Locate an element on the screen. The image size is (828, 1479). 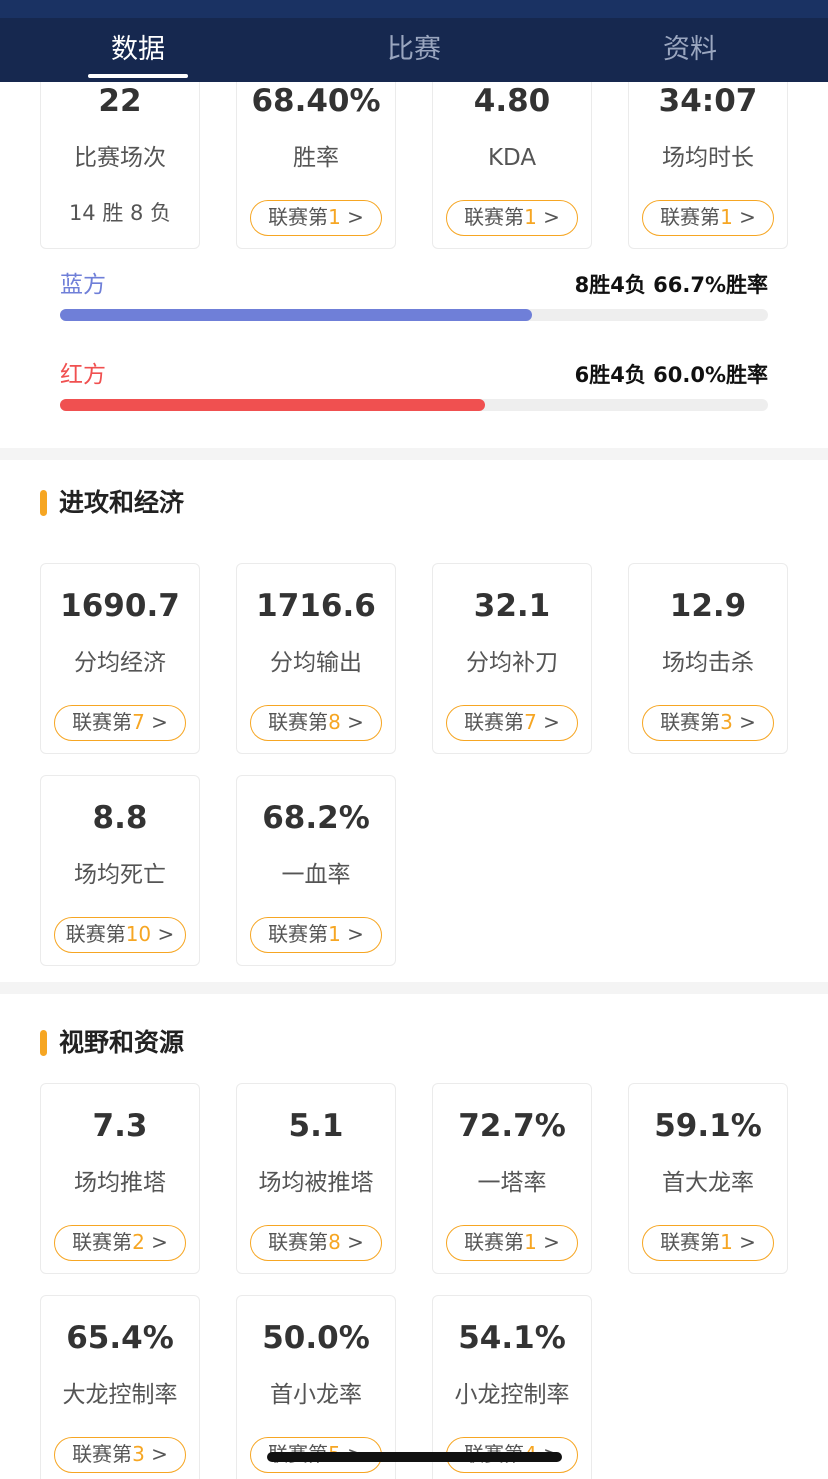
tab-data: 数据 is located at coordinates (138, 50).